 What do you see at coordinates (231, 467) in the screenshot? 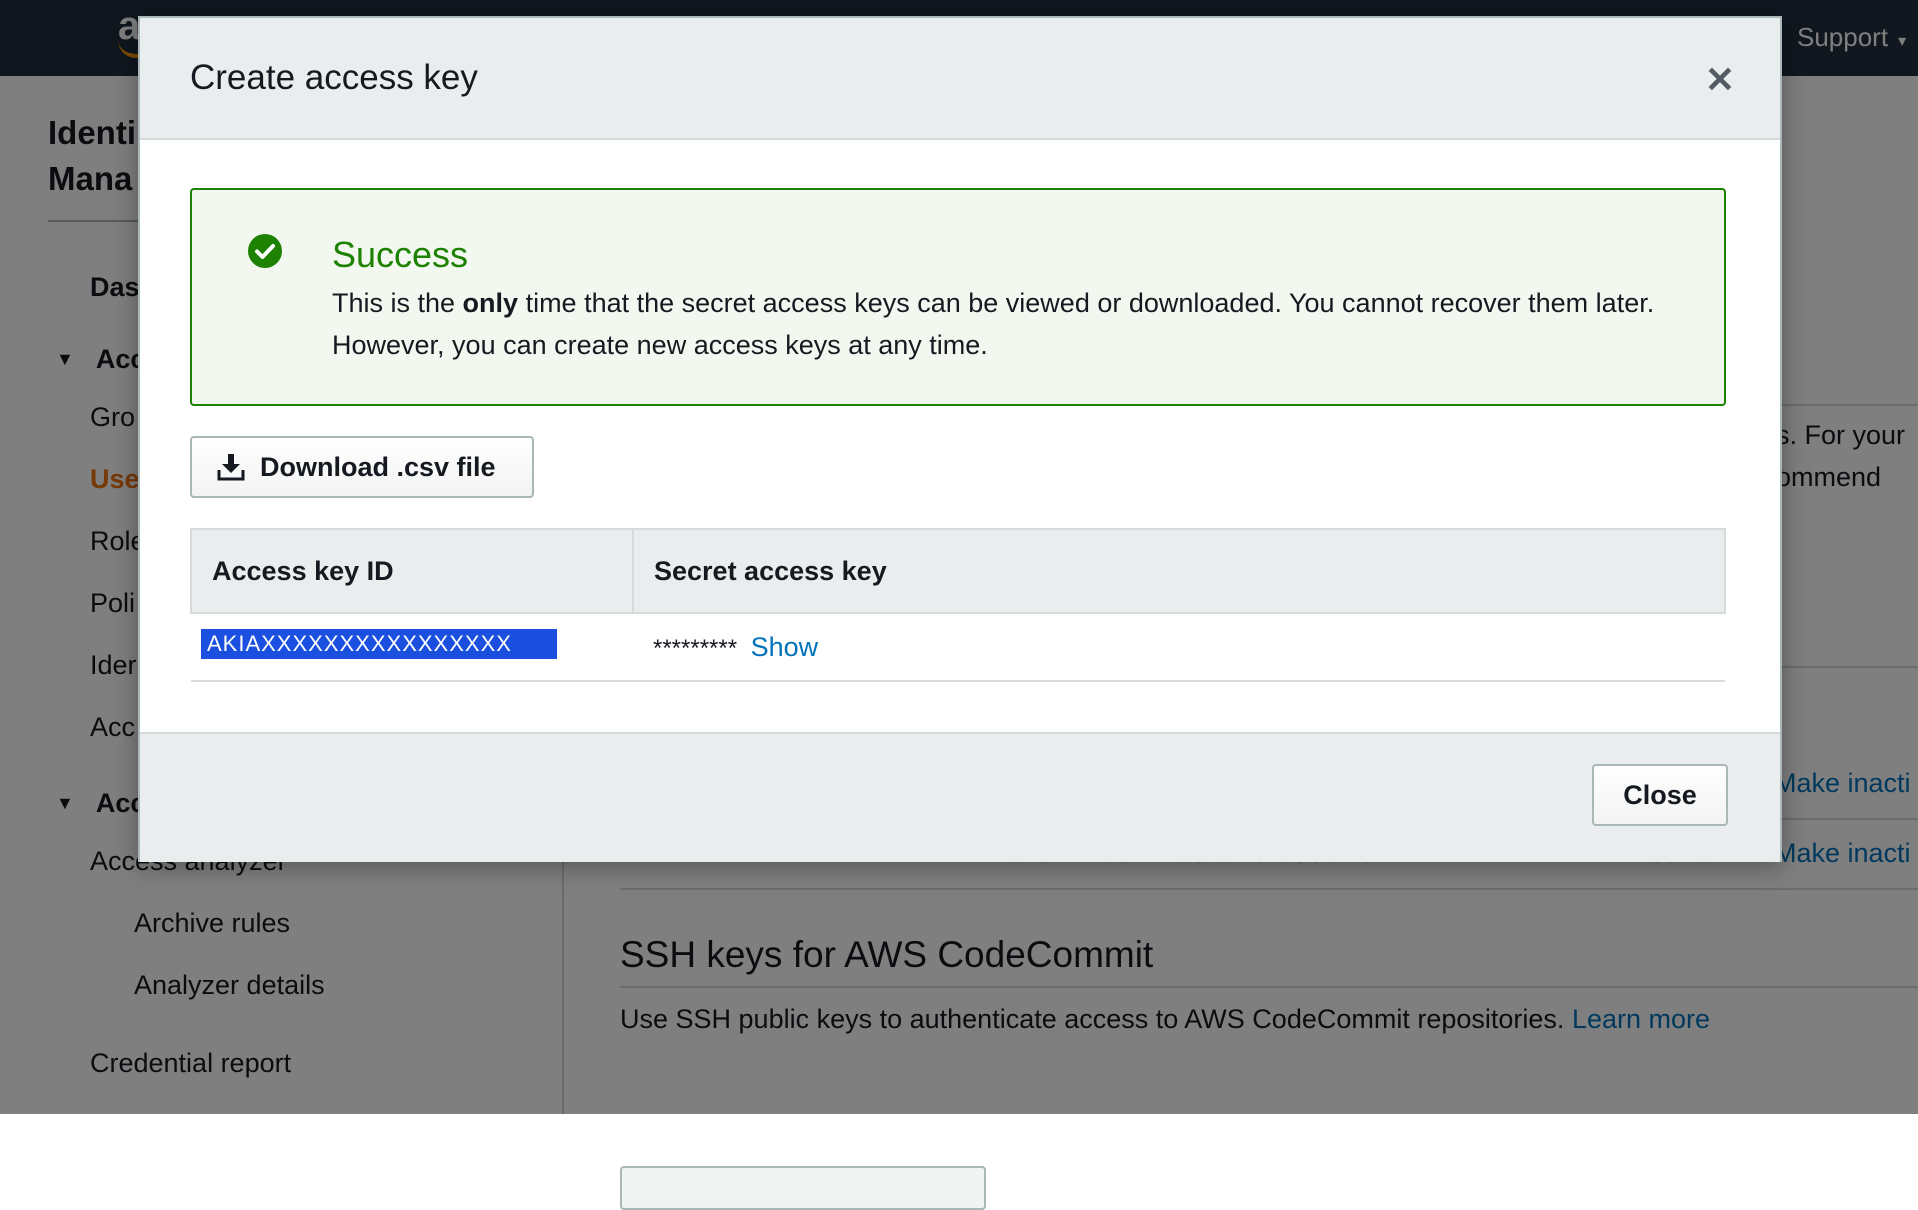
I see `download-icon` at bounding box center [231, 467].